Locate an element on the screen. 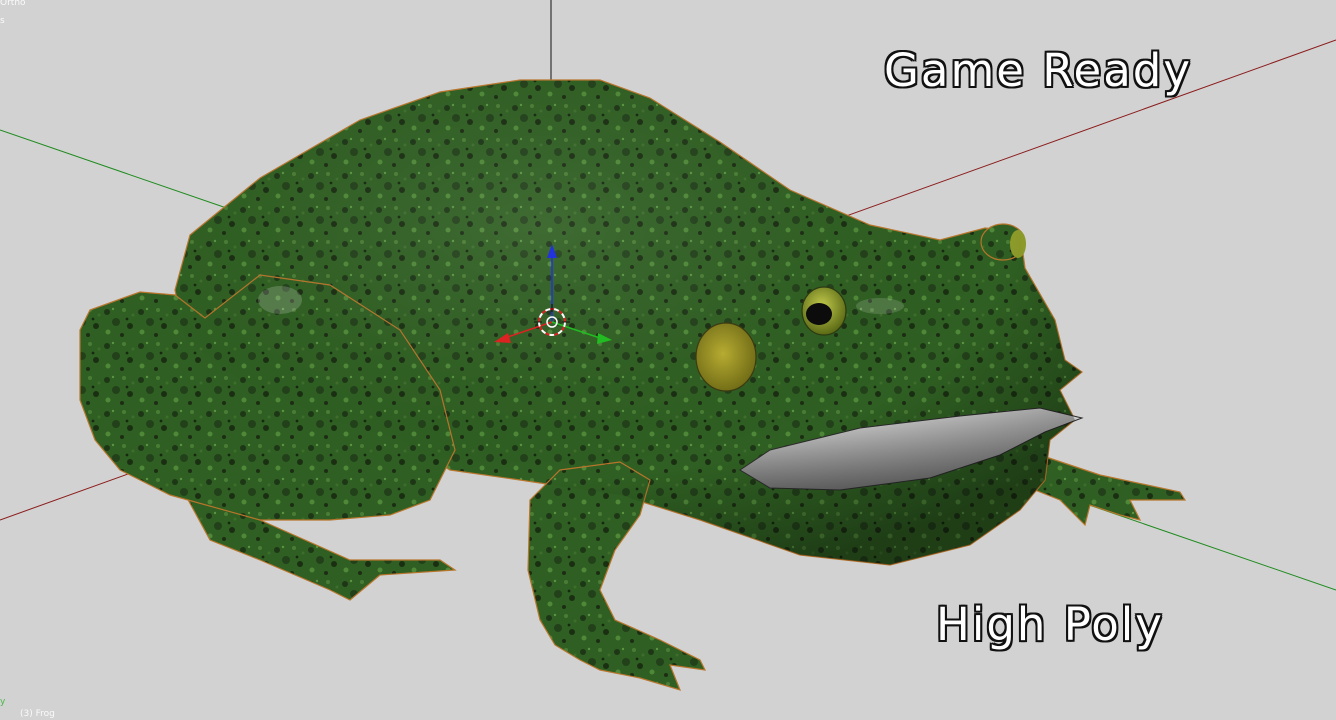 This screenshot has width=1336, height=720. view-mode-label: Ortho is located at coordinates (13, 4).